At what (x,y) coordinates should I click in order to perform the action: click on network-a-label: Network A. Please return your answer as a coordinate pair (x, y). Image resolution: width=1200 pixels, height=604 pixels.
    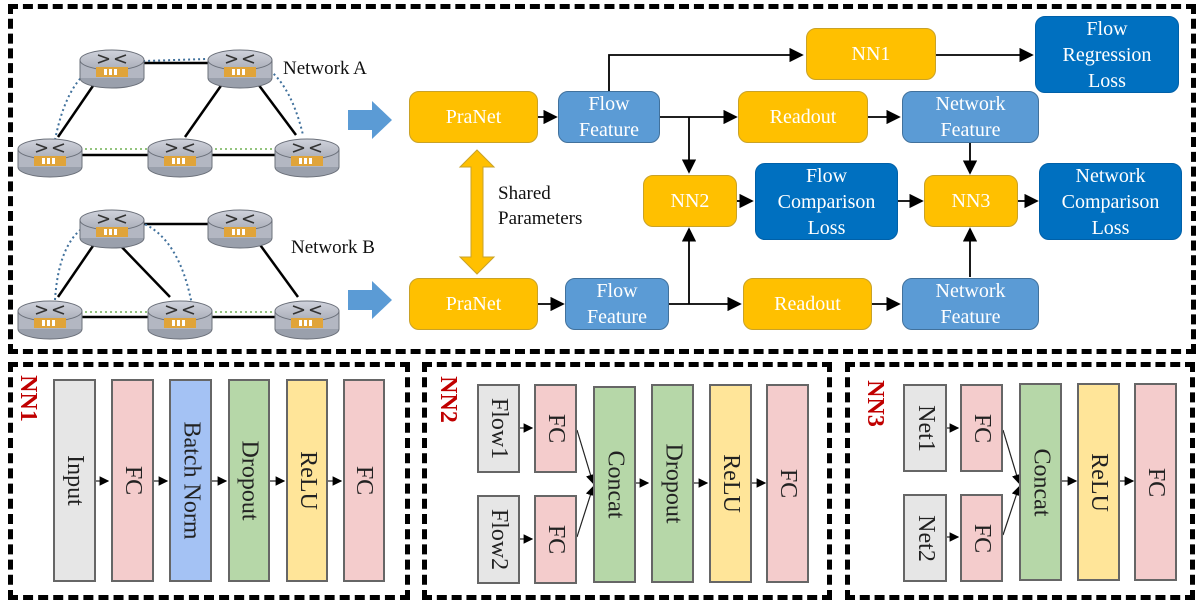
    Looking at the image, I should click on (325, 68).